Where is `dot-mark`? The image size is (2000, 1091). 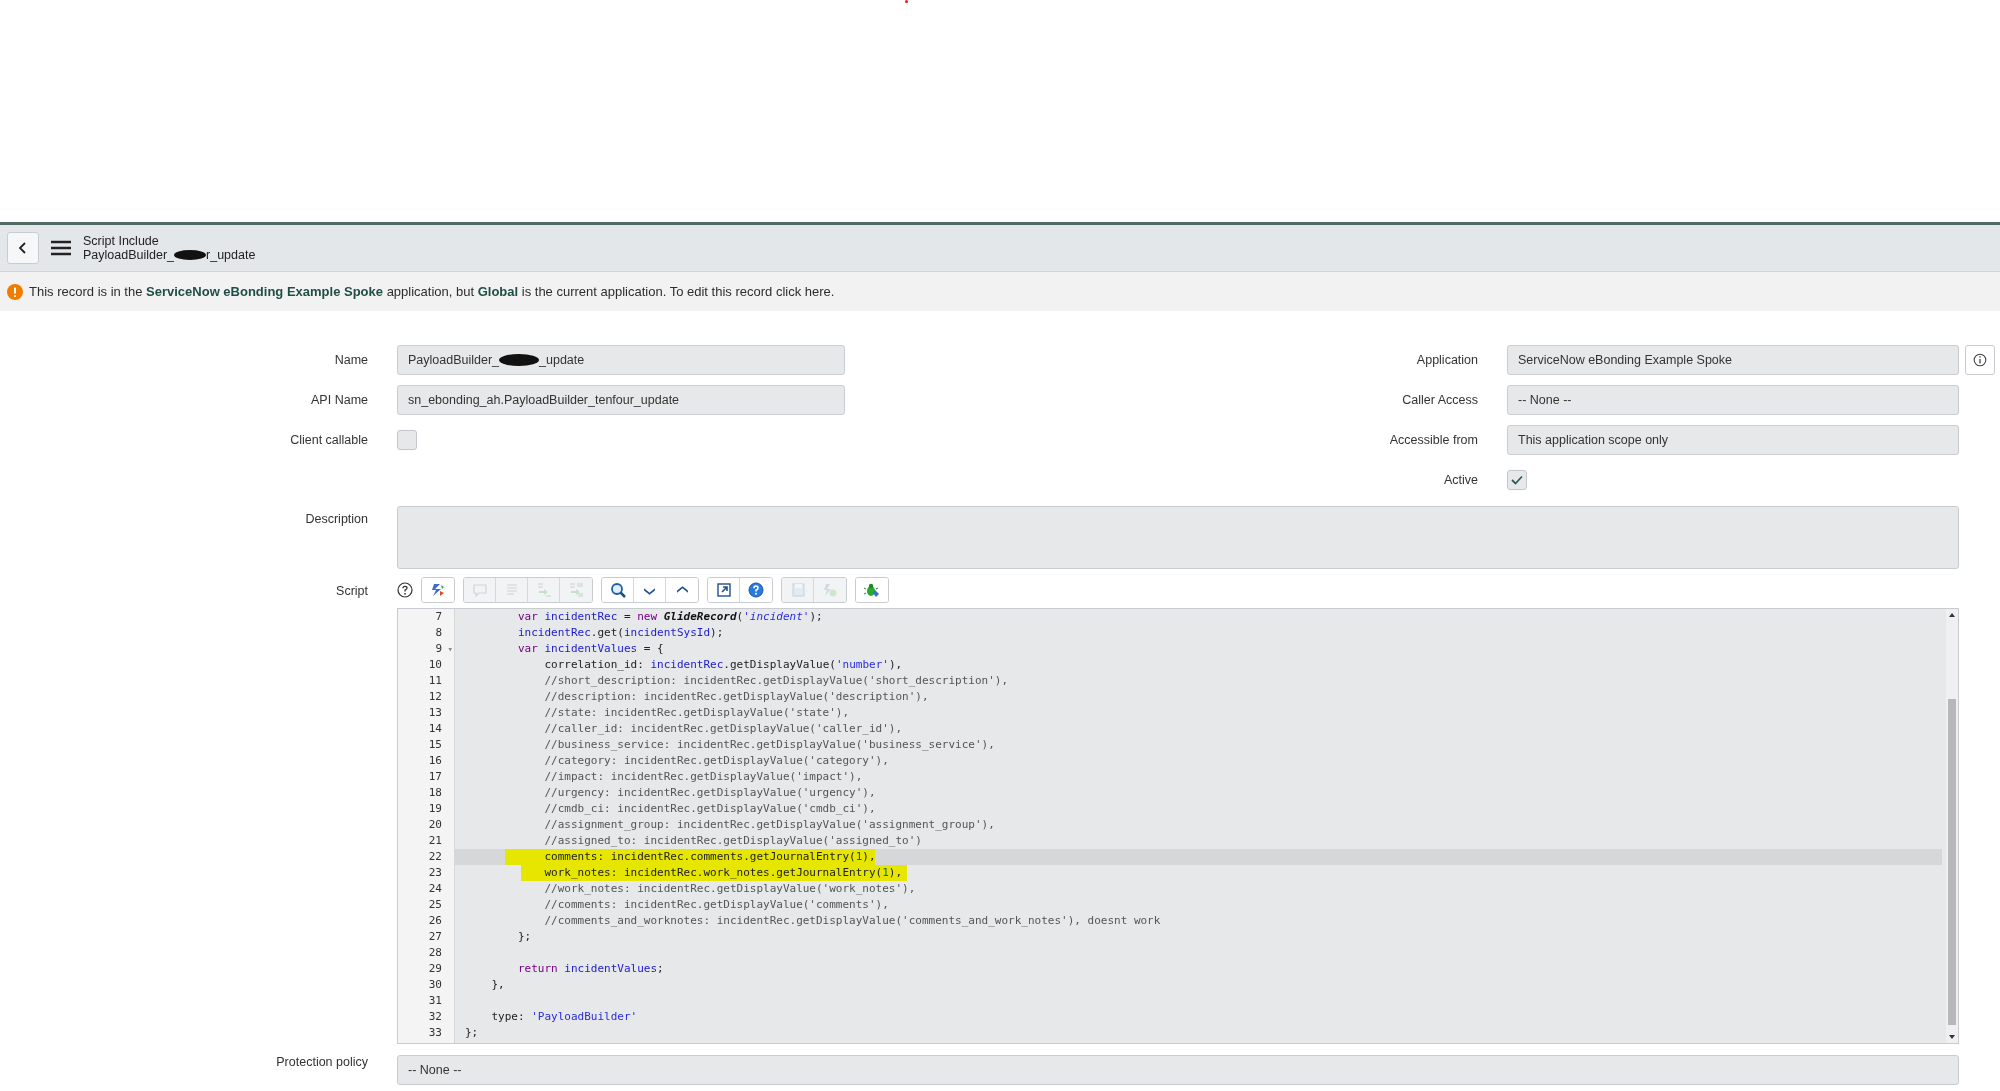 dot-mark is located at coordinates (906, 1).